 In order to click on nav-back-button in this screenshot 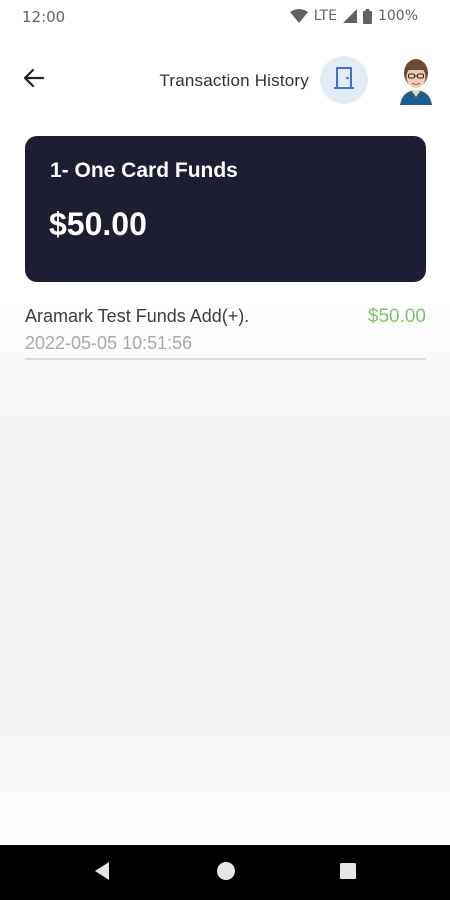, I will do `click(102, 873)`.